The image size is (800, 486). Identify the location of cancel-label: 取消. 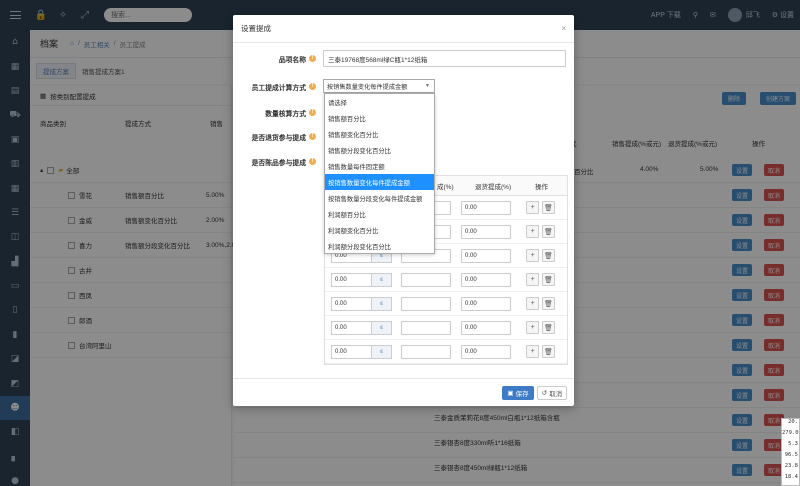
(556, 394).